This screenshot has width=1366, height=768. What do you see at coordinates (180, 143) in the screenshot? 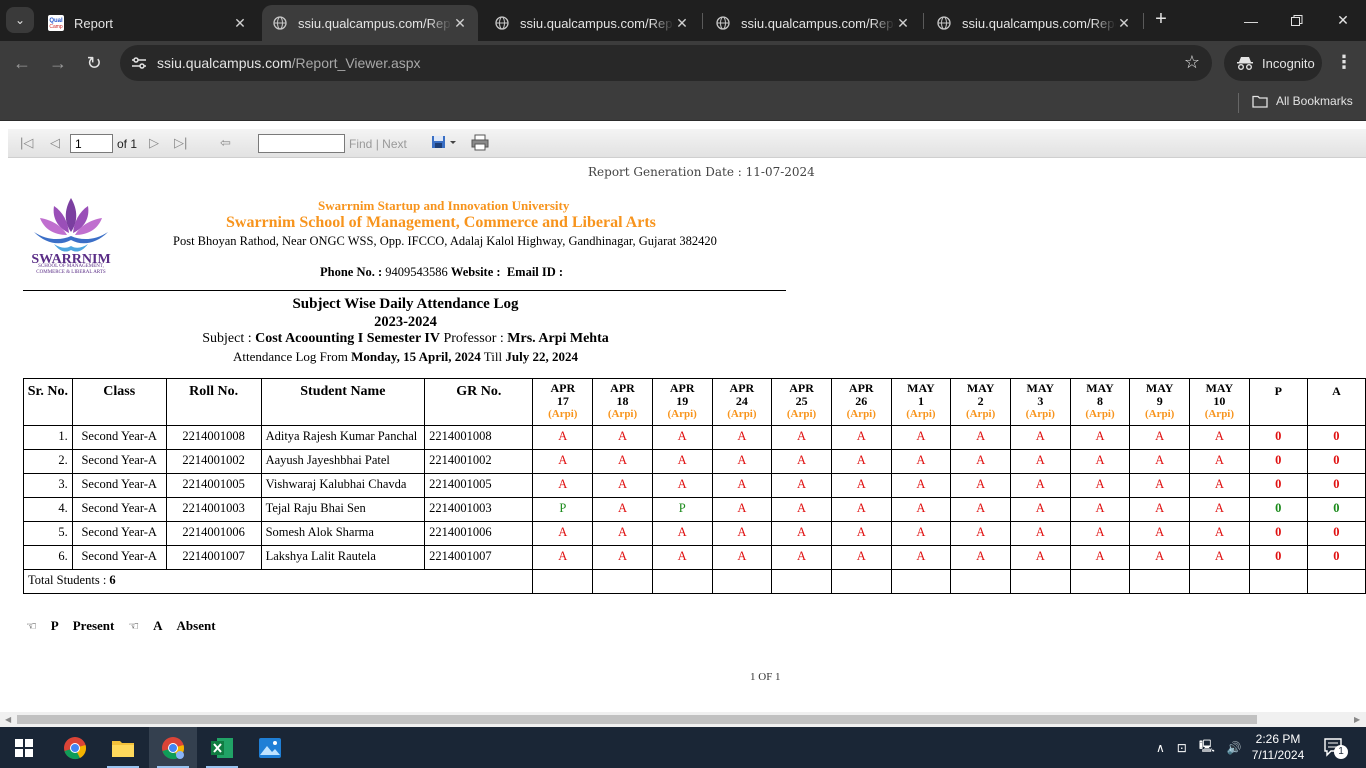
I see `last-page-icon: ▷|` at bounding box center [180, 143].